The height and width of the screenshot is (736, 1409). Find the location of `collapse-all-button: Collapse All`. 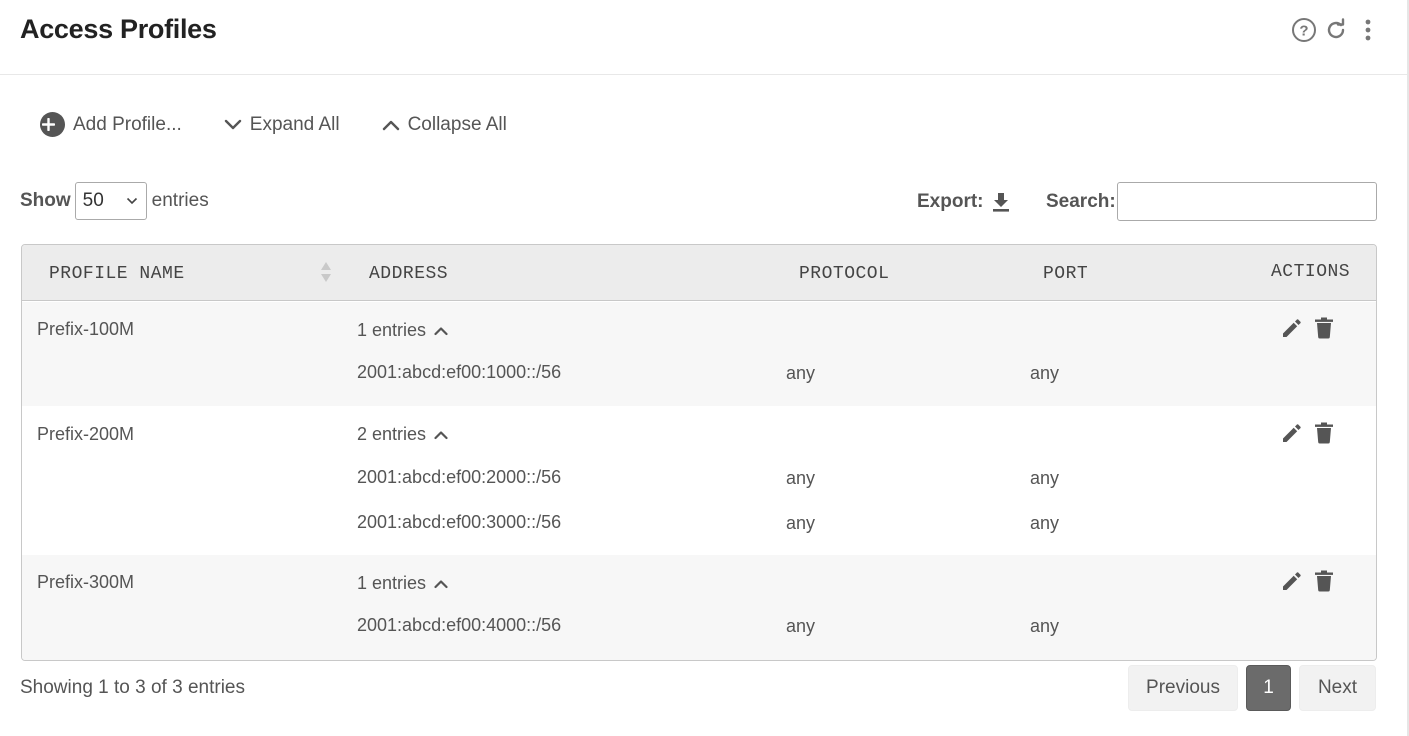

collapse-all-button: Collapse All is located at coordinates (444, 125).